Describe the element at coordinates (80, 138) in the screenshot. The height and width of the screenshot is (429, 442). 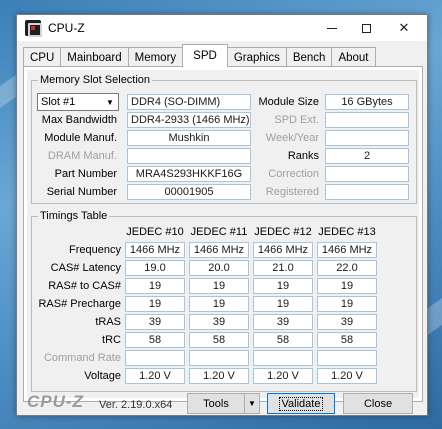
I see `module-manuf-label: Module Manuf.` at that location.